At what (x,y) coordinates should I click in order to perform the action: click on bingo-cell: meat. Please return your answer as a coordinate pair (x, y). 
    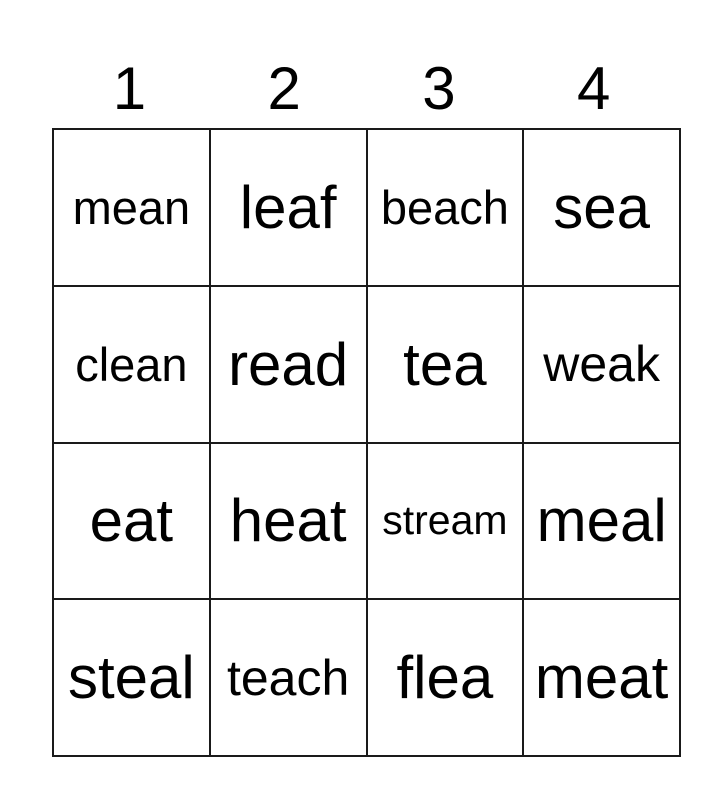
    Looking at the image, I should click on (601, 677).